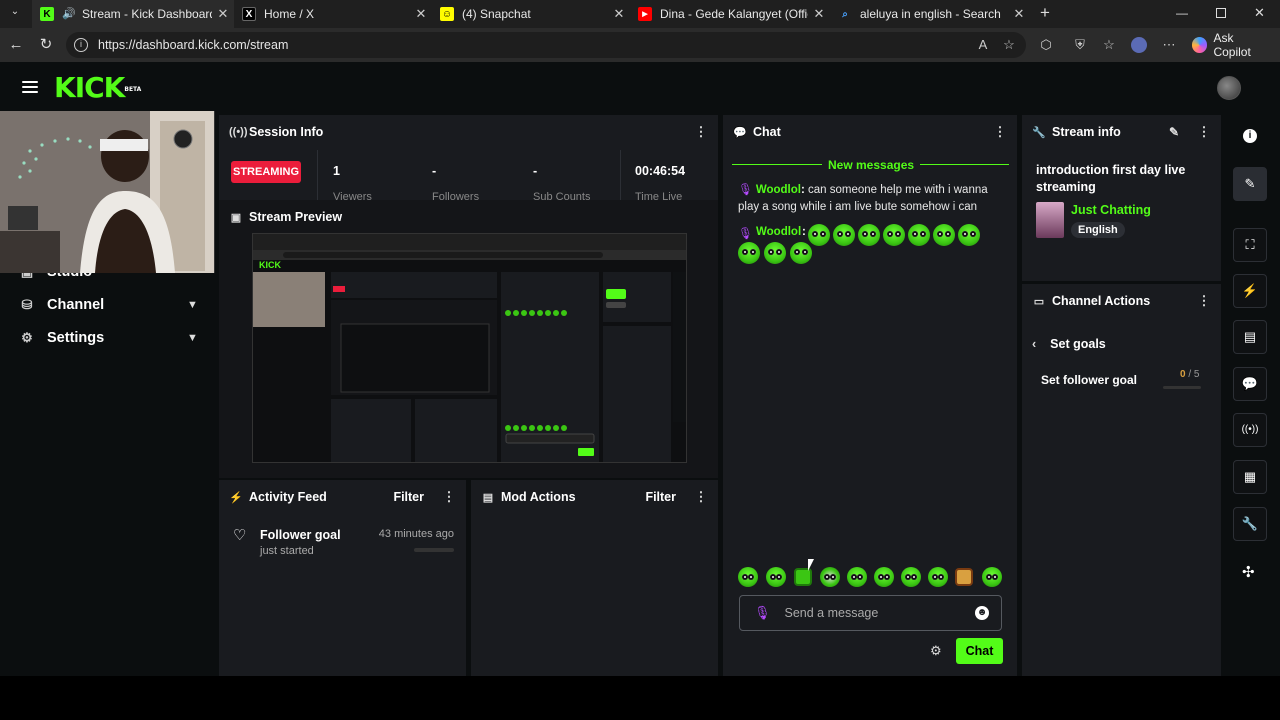 This screenshot has width=1280, height=720. Describe the element at coordinates (107, 338) in the screenshot. I see `sidebar-item-settings: ⚙ Settings ▼` at that location.